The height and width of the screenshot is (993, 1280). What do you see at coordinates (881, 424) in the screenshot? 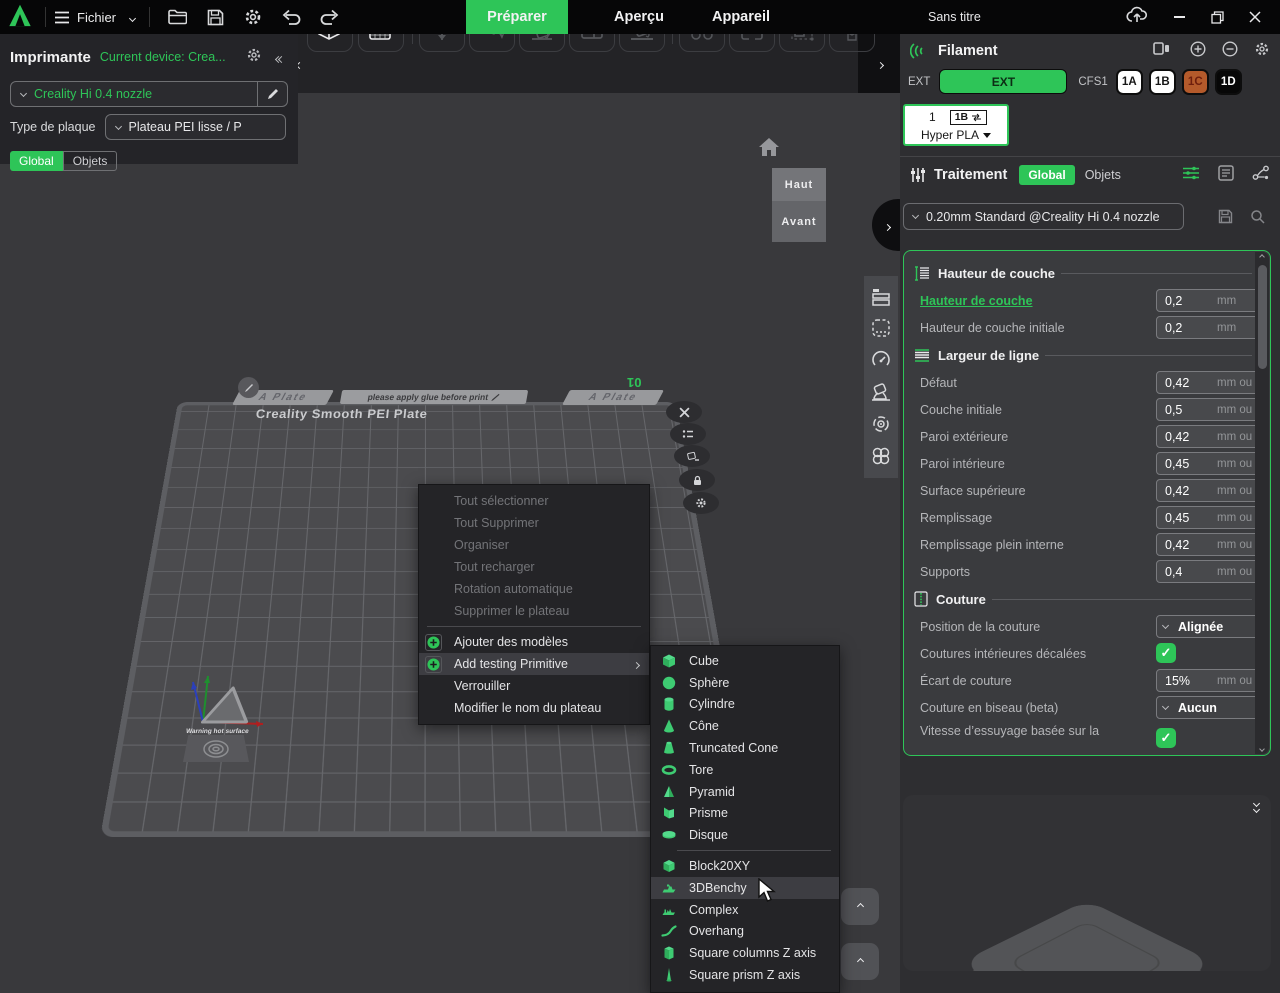
I see `calibration-target-icon` at bounding box center [881, 424].